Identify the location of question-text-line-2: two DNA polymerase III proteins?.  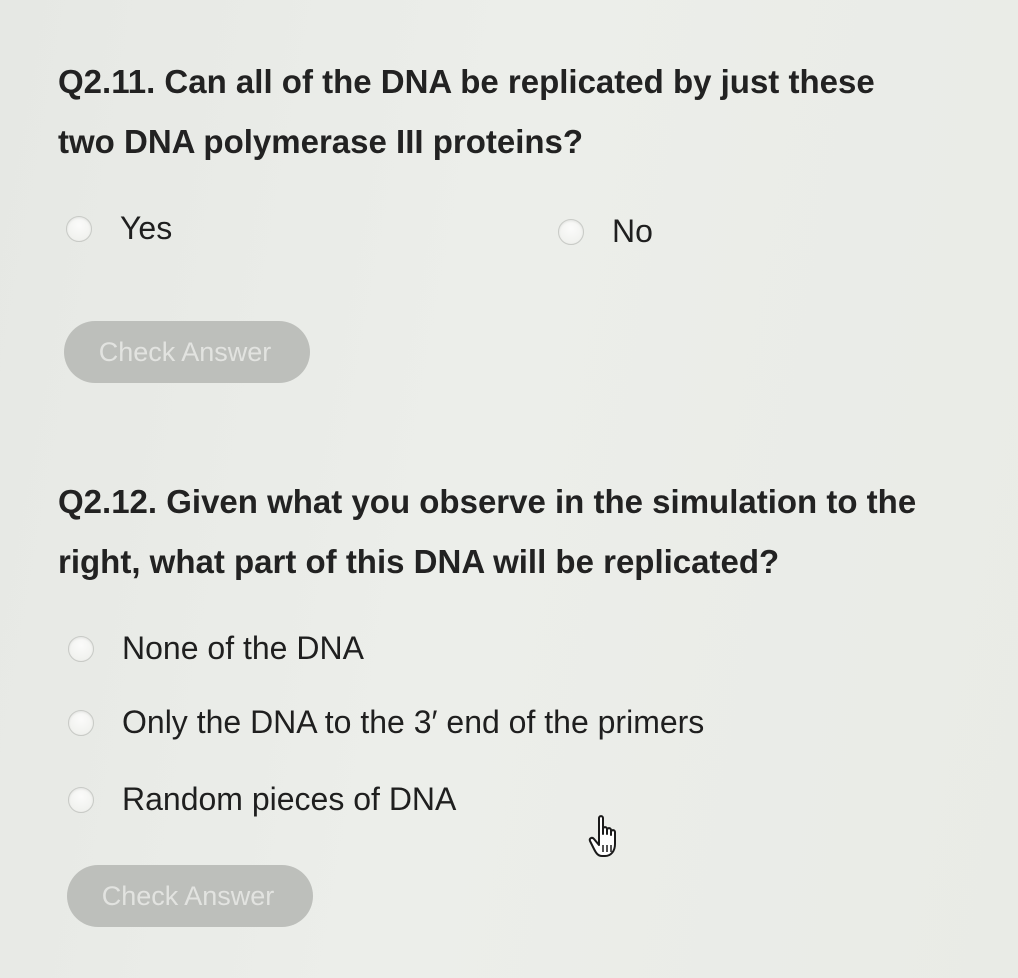
(321, 141).